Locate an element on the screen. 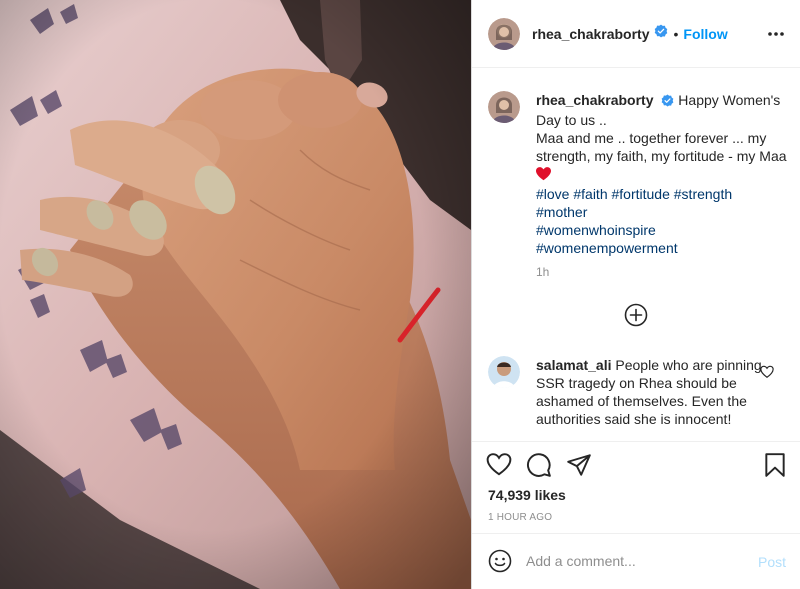 The height and width of the screenshot is (589, 800). hashtag-link: #womenempowerment is located at coordinates (607, 248).